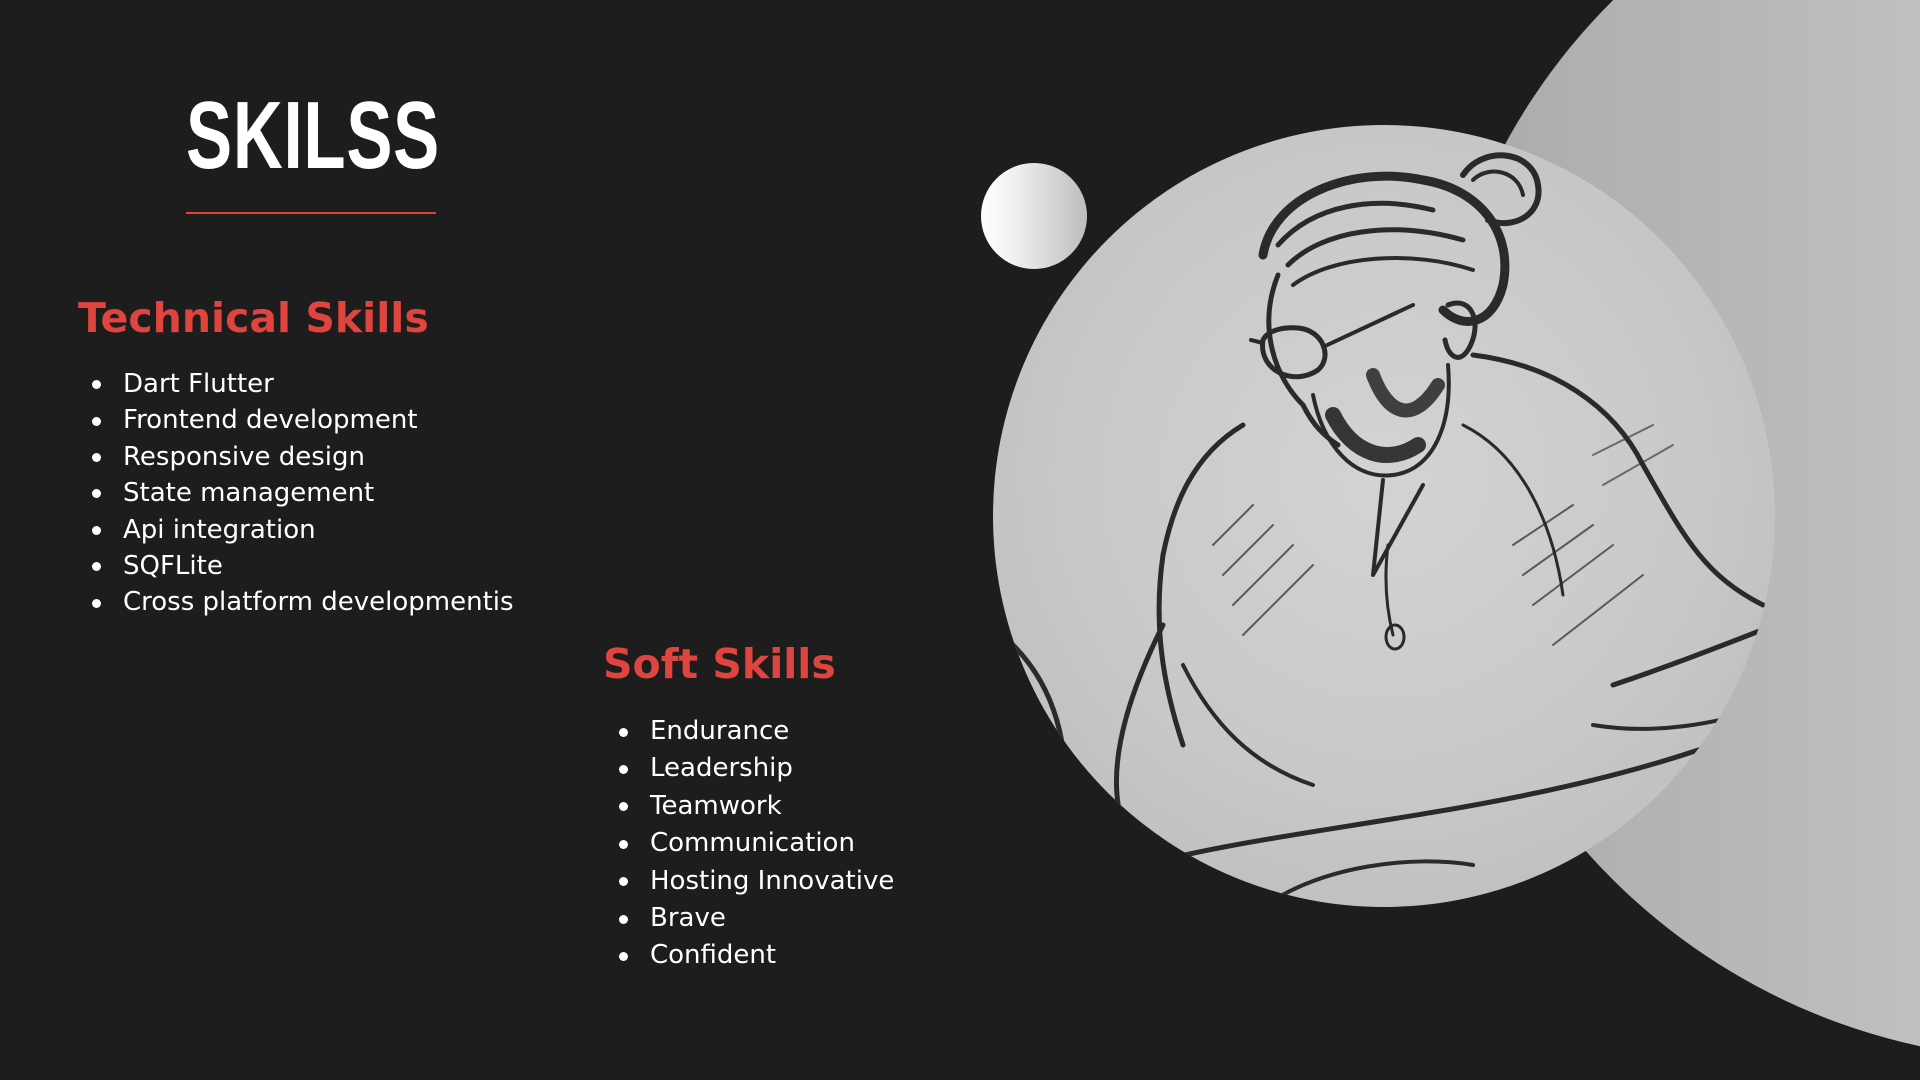 The width and height of the screenshot is (1920, 1080). I want to click on soft-skills-heading: Soft Skills, so click(719, 664).